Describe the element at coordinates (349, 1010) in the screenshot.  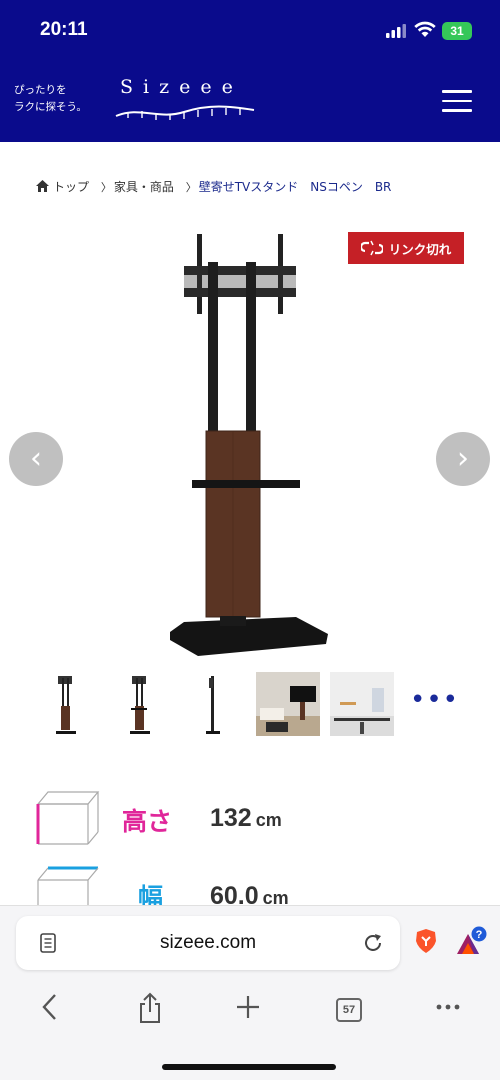
I see `tabs-button: 57` at that location.